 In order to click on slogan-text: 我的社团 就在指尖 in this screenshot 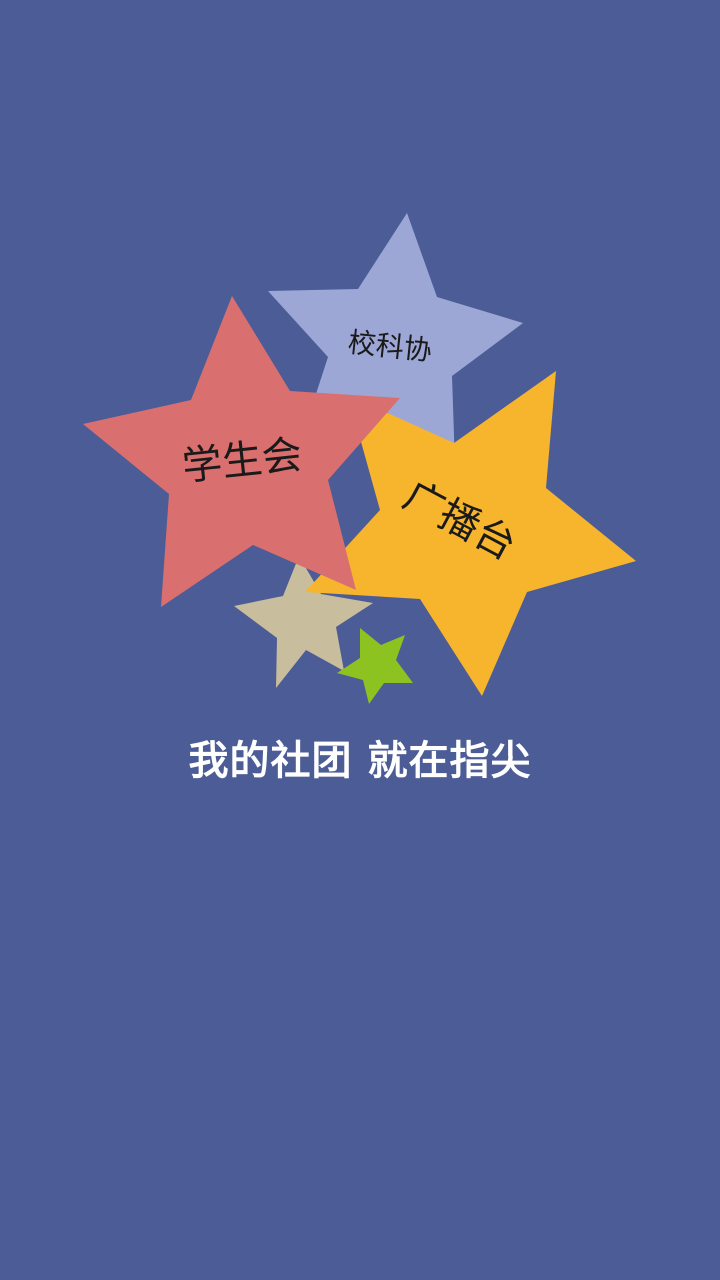, I will do `click(360, 761)`.